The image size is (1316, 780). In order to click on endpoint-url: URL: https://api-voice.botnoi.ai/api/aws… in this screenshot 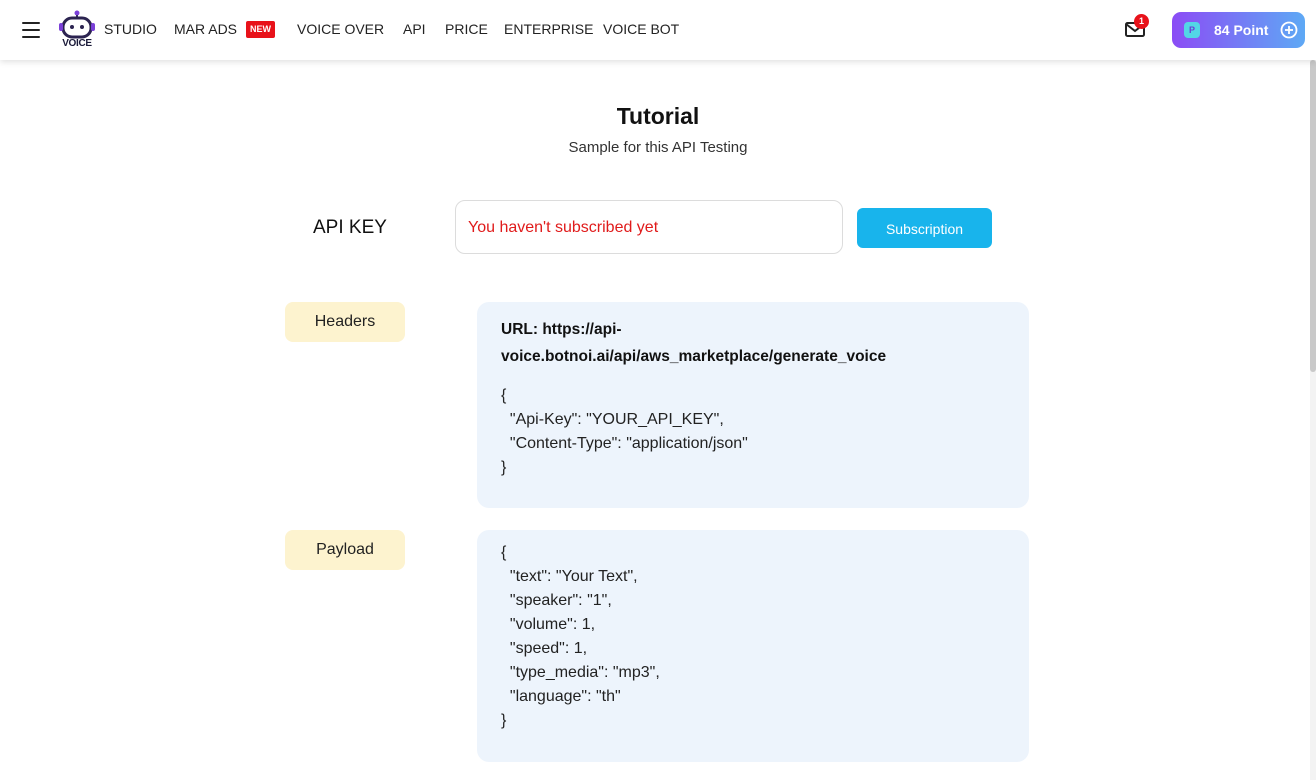, I will do `click(694, 343)`.